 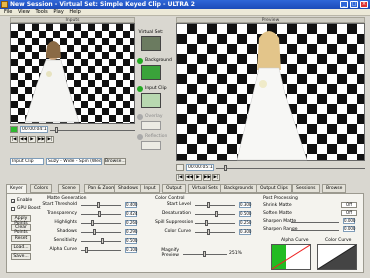 I want to click on magnify-handle, so click(x=204, y=254).